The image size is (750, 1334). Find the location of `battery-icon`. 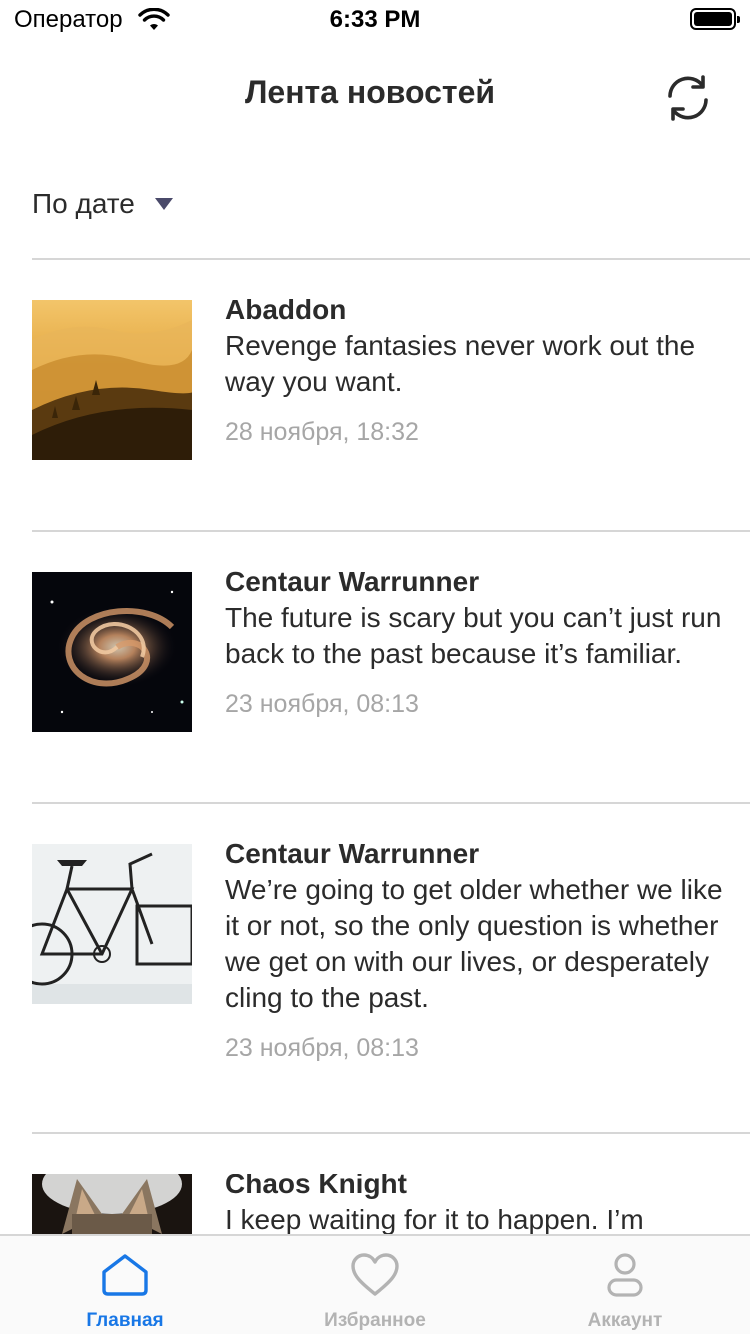

battery-icon is located at coordinates (715, 19).